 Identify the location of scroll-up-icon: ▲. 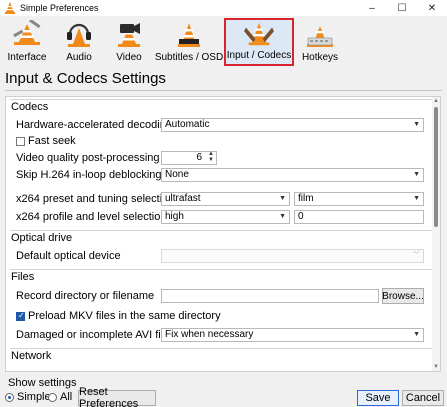
(436, 101).